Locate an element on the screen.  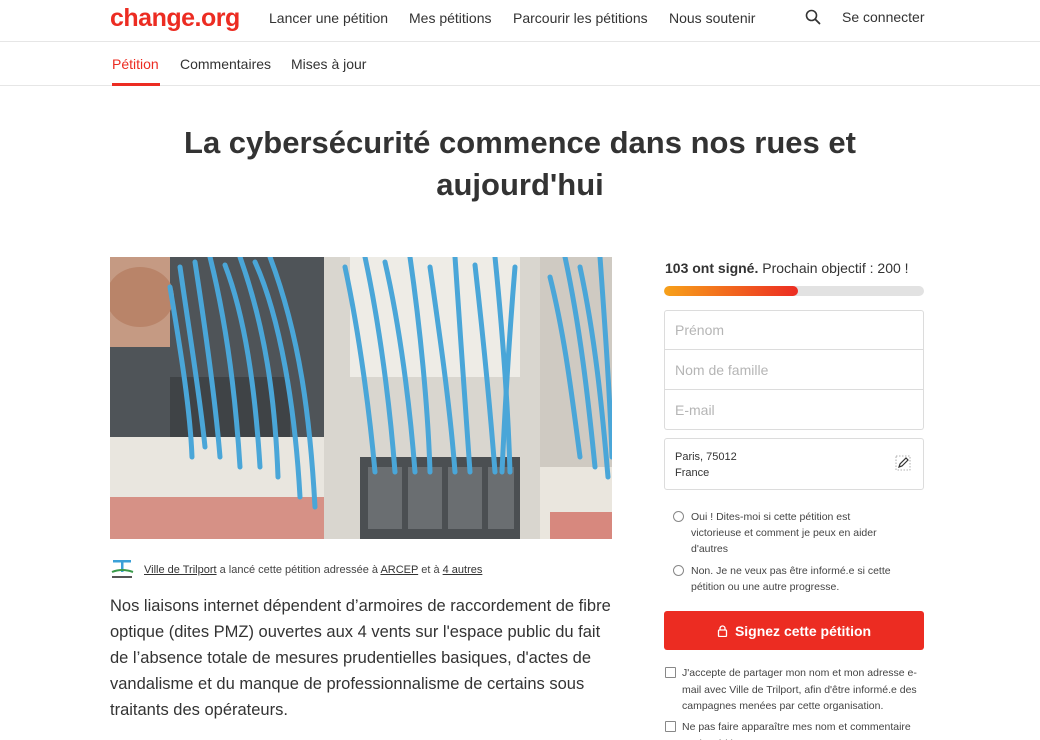
active-tab-indicator is located at coordinates (136, 84).